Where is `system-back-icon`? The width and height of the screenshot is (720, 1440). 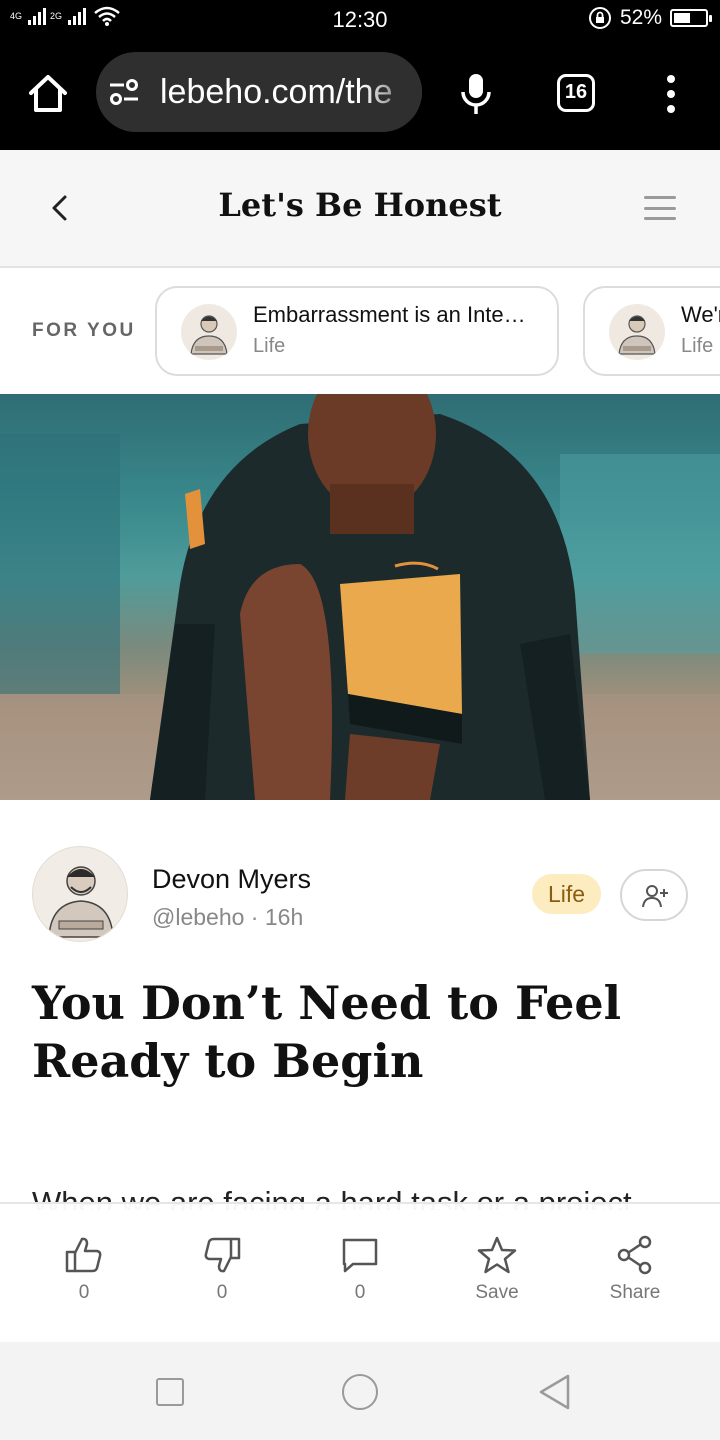
system-back-icon is located at coordinates (554, 1392).